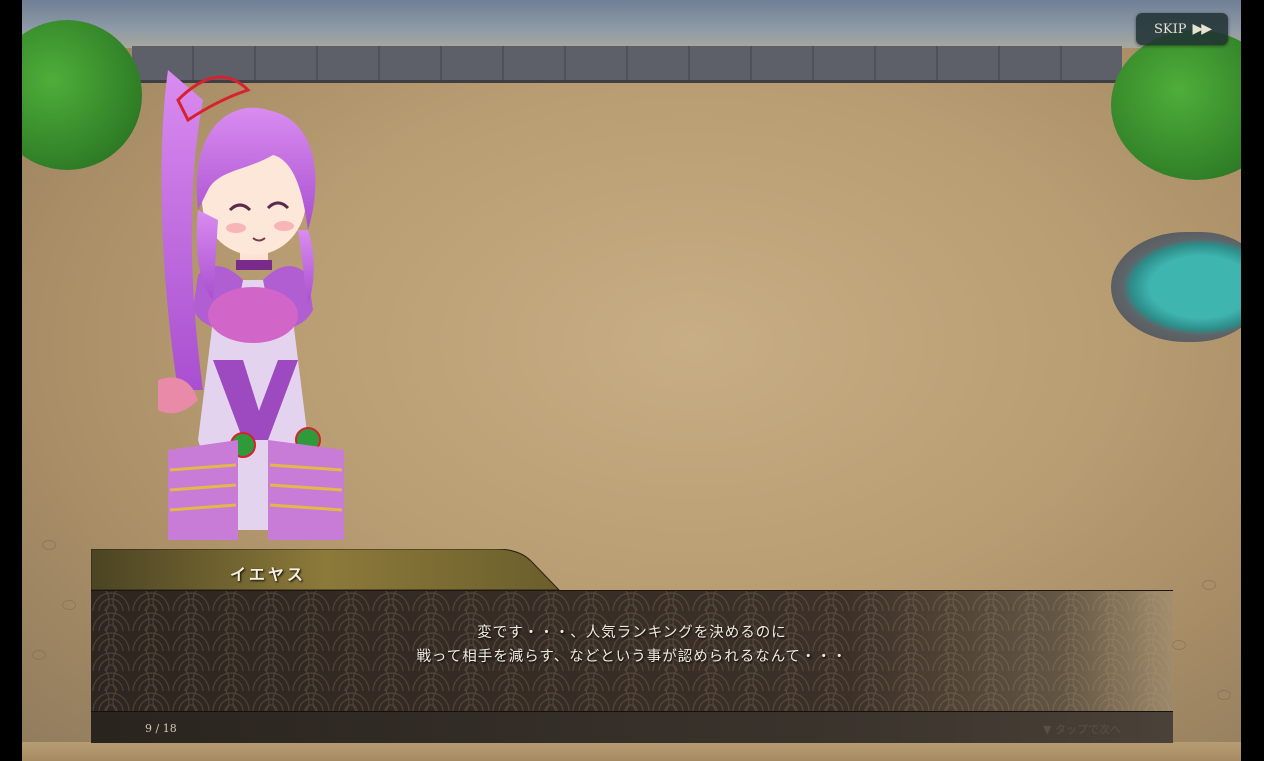 Image resolution: width=1264 pixels, height=761 pixels. What do you see at coordinates (632, 657) in the screenshot?
I see `dialogue-line: 戦って相手を減らす、などという事が認められるなんて・・・` at bounding box center [632, 657].